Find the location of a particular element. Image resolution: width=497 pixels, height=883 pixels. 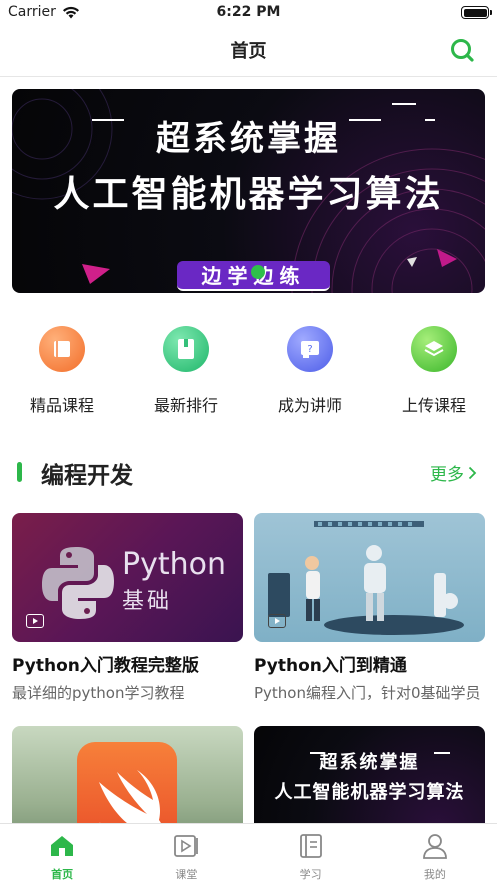

python-logo-icon is located at coordinates (78, 583).